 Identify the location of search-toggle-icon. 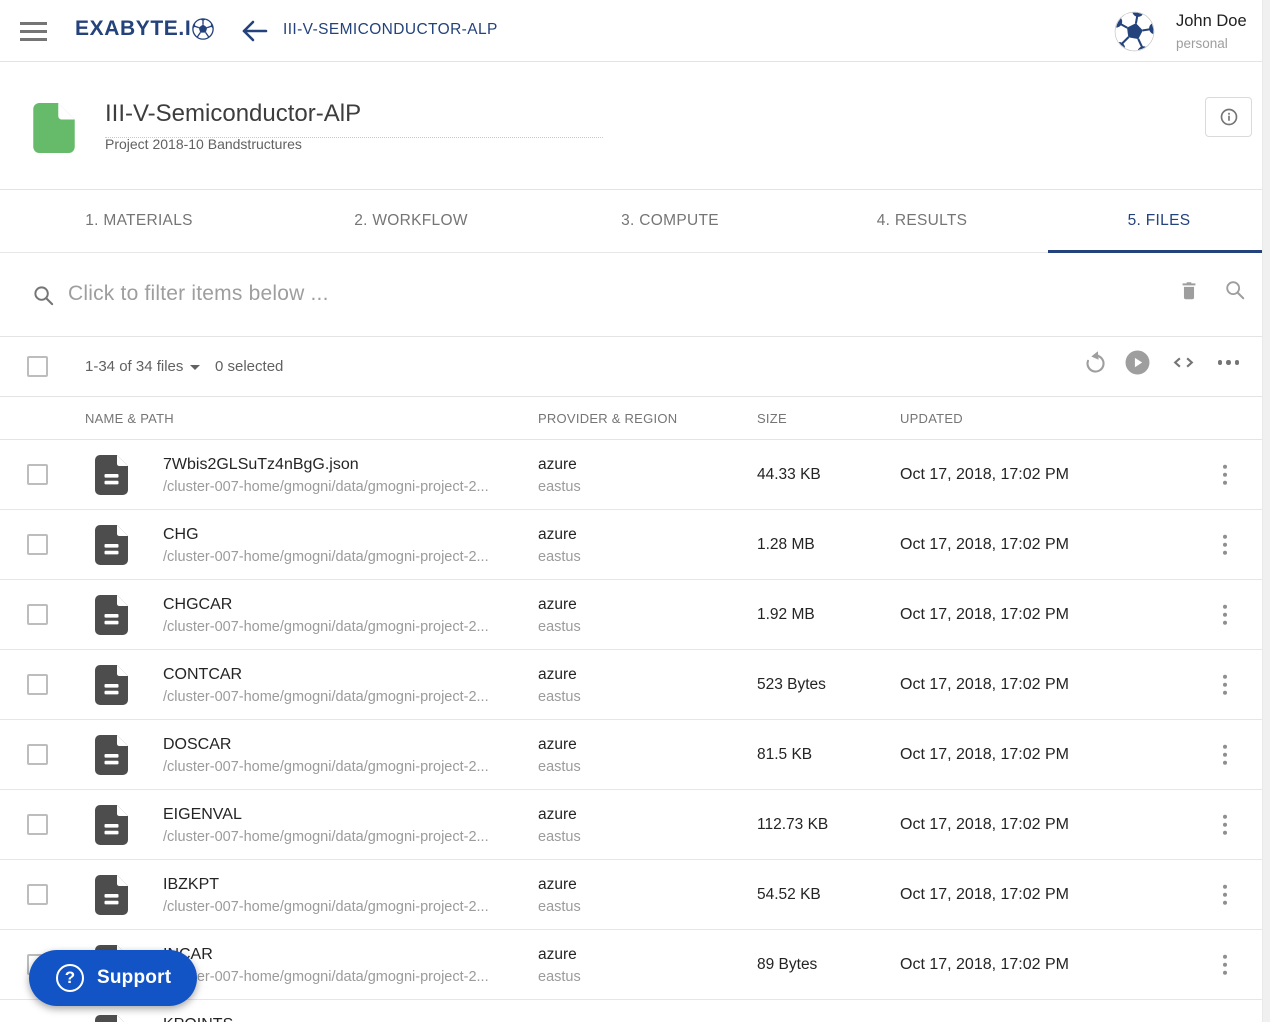
(1235, 290).